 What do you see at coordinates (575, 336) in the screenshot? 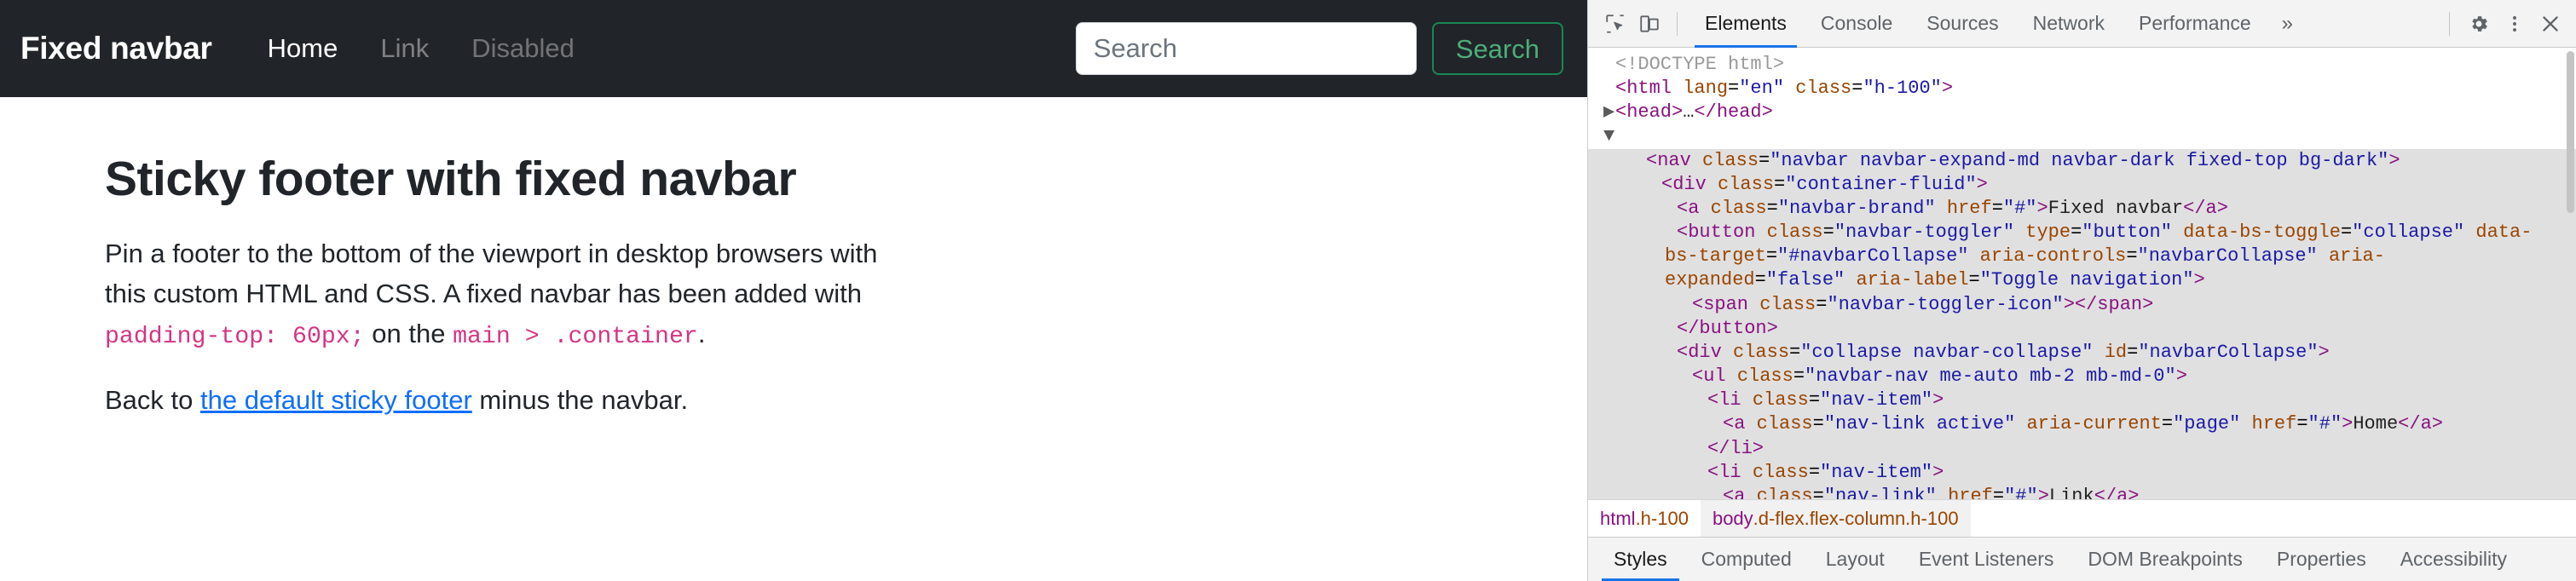
I see `code-main-container: main > .container` at bounding box center [575, 336].